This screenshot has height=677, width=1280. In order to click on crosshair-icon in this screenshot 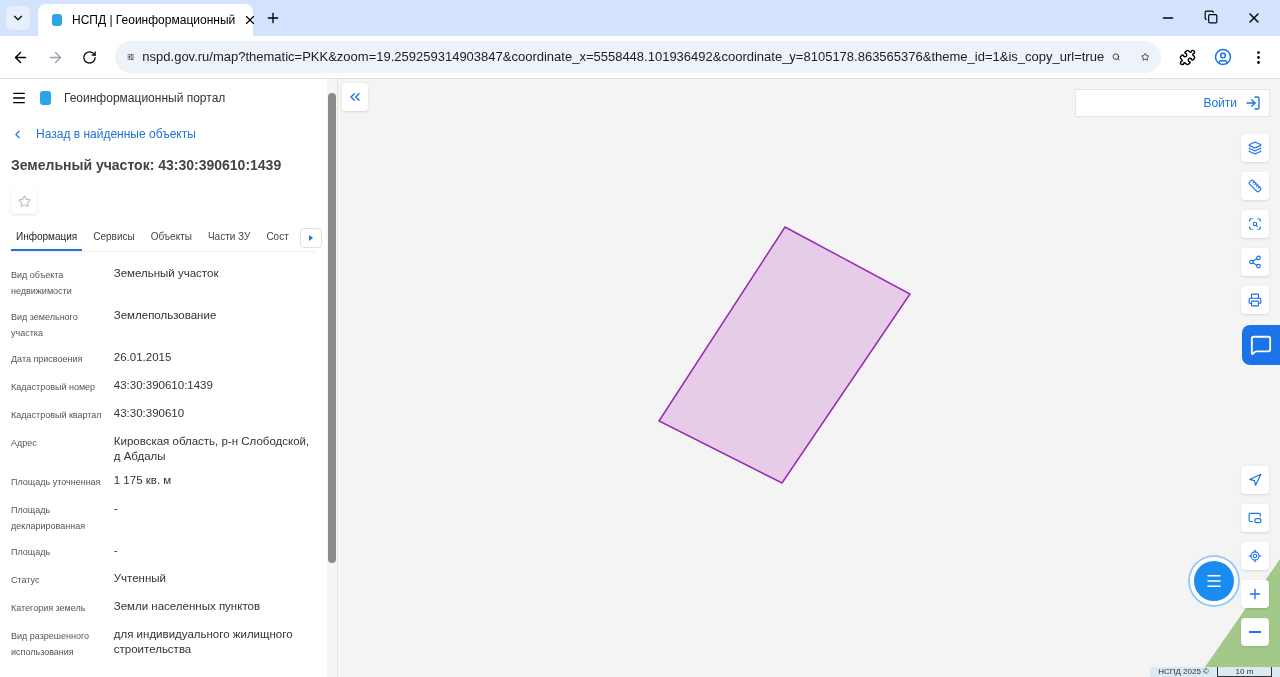, I will do `click(1255, 556)`.